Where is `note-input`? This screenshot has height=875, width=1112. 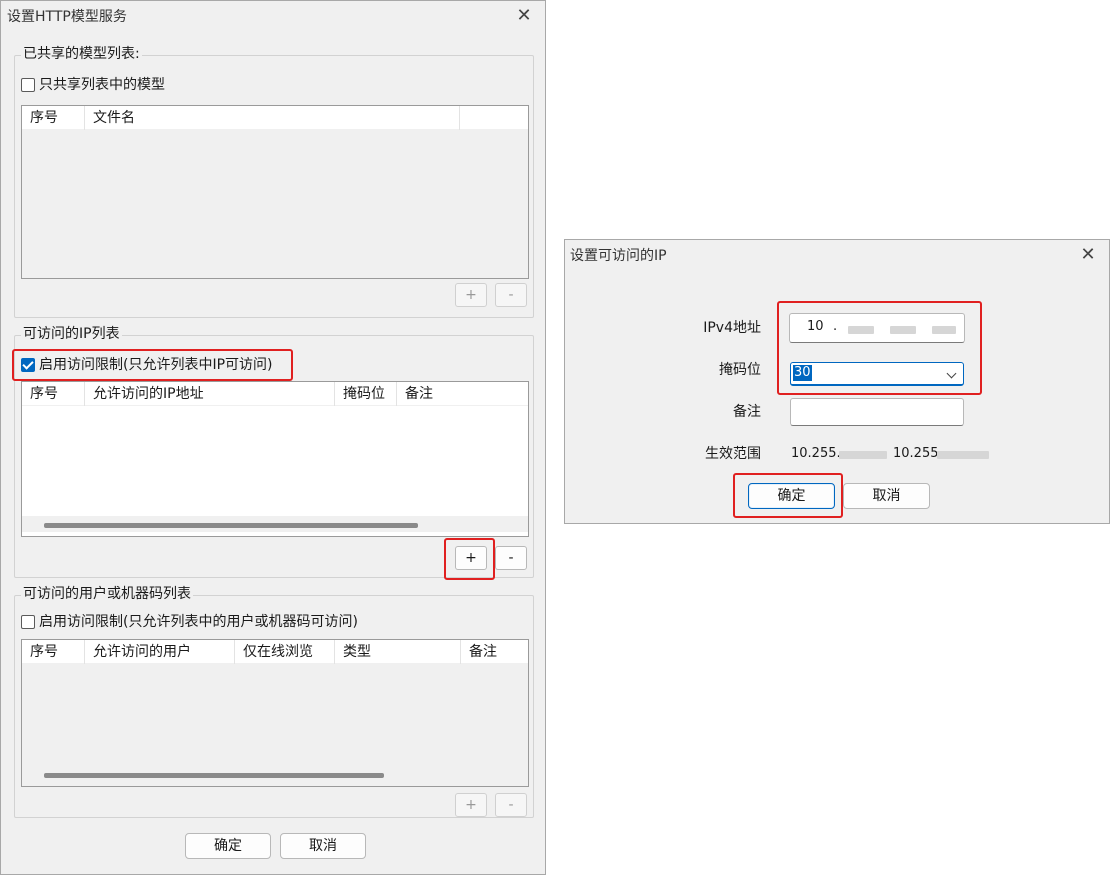
note-input is located at coordinates (877, 412).